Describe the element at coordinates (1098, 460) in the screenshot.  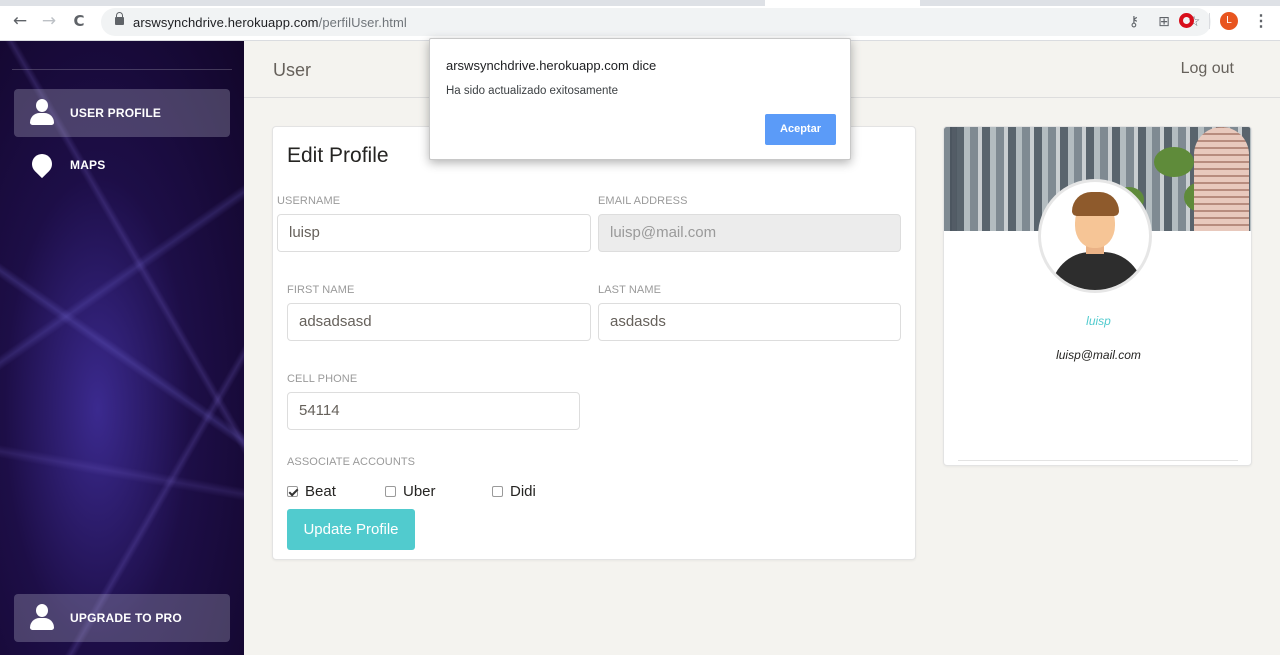
I see `card-divider` at that location.